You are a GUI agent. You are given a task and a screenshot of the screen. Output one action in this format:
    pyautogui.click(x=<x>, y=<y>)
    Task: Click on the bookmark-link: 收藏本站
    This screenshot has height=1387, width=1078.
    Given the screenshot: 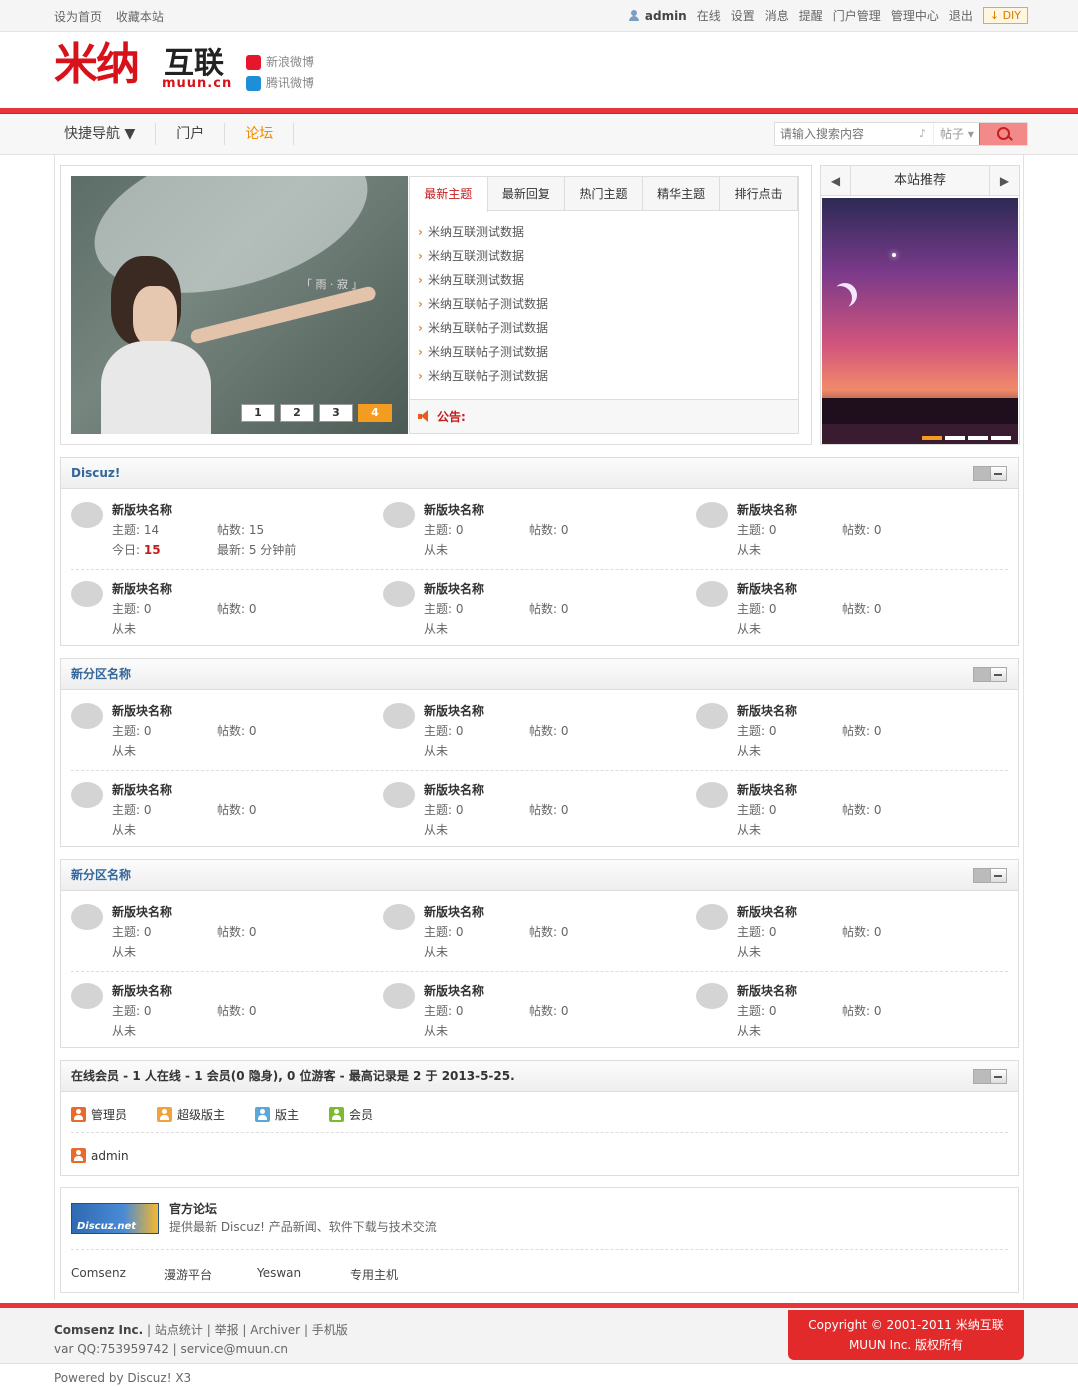 What is the action you would take?
    pyautogui.click(x=140, y=17)
    